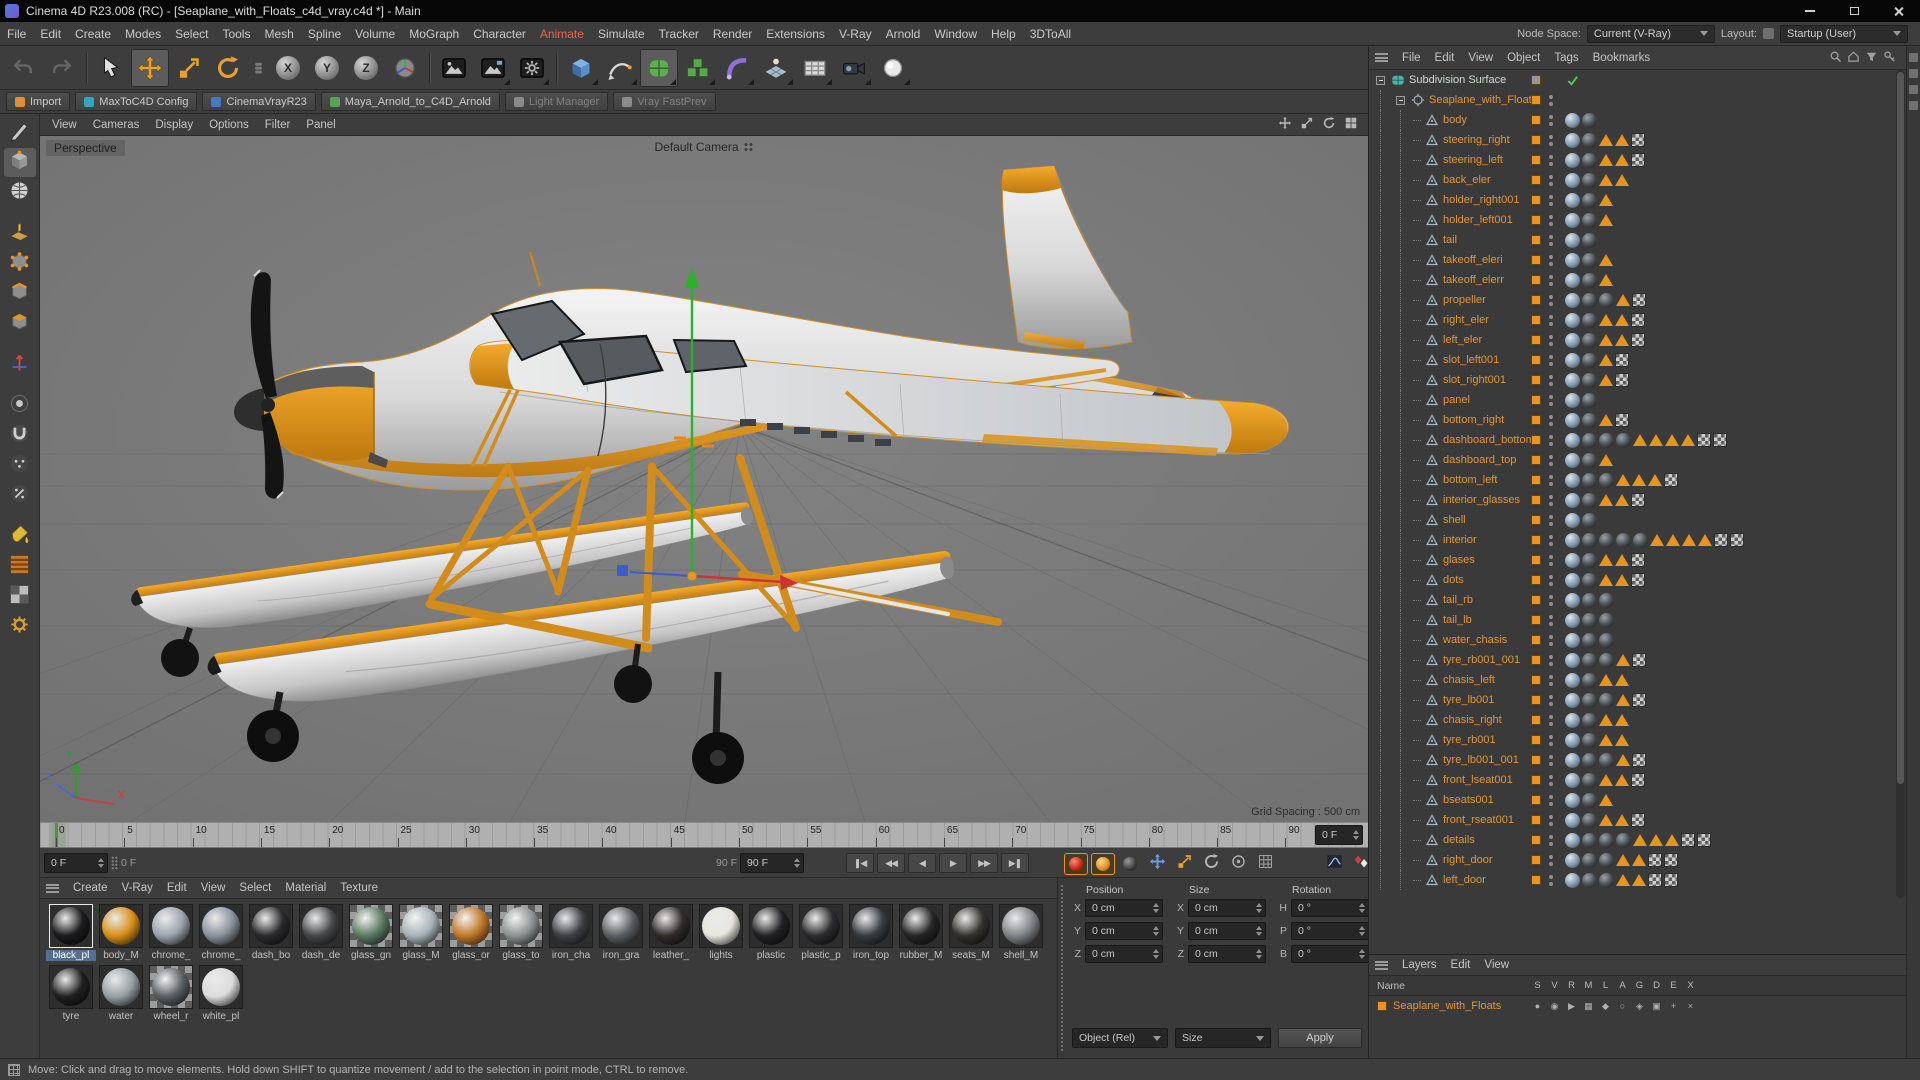 The image size is (1920, 1080). Describe the element at coordinates (20, 435) in the screenshot. I see `snap-toggle-button` at that location.